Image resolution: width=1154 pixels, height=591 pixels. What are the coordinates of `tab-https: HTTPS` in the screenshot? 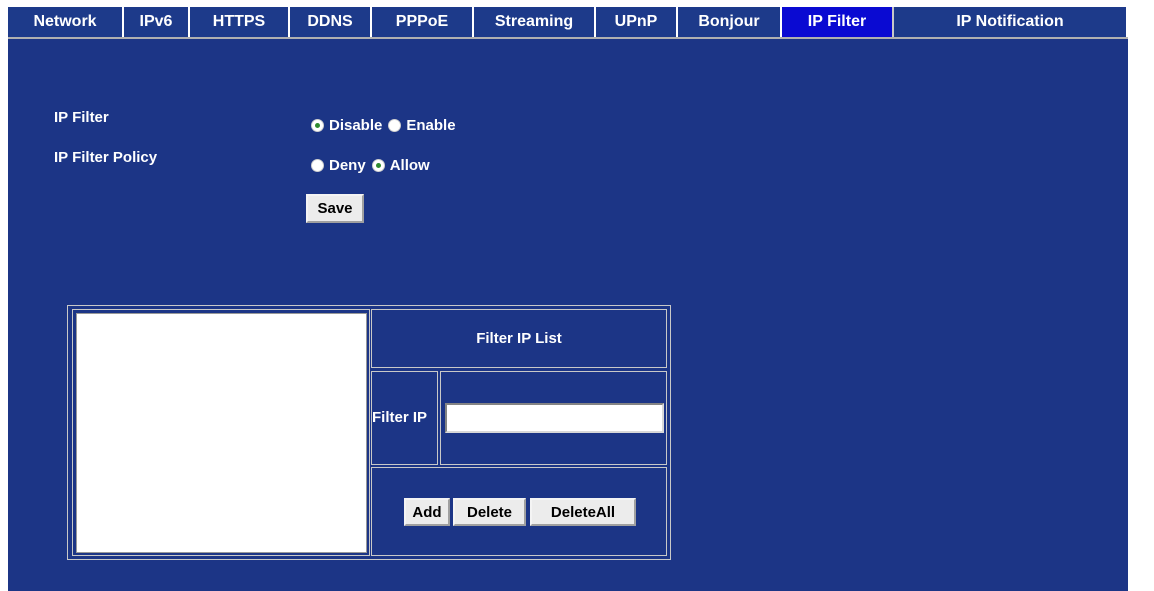 It's located at (240, 22).